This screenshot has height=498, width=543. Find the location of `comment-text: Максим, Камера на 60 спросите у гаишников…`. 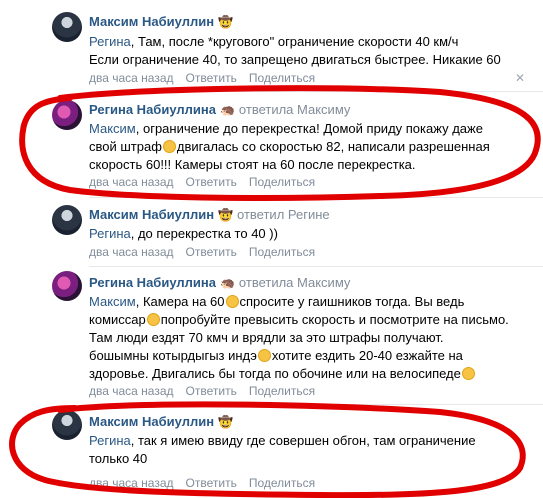

comment-text: Максим, Камера на 60 спросите у гаишников… is located at coordinates (299, 337).